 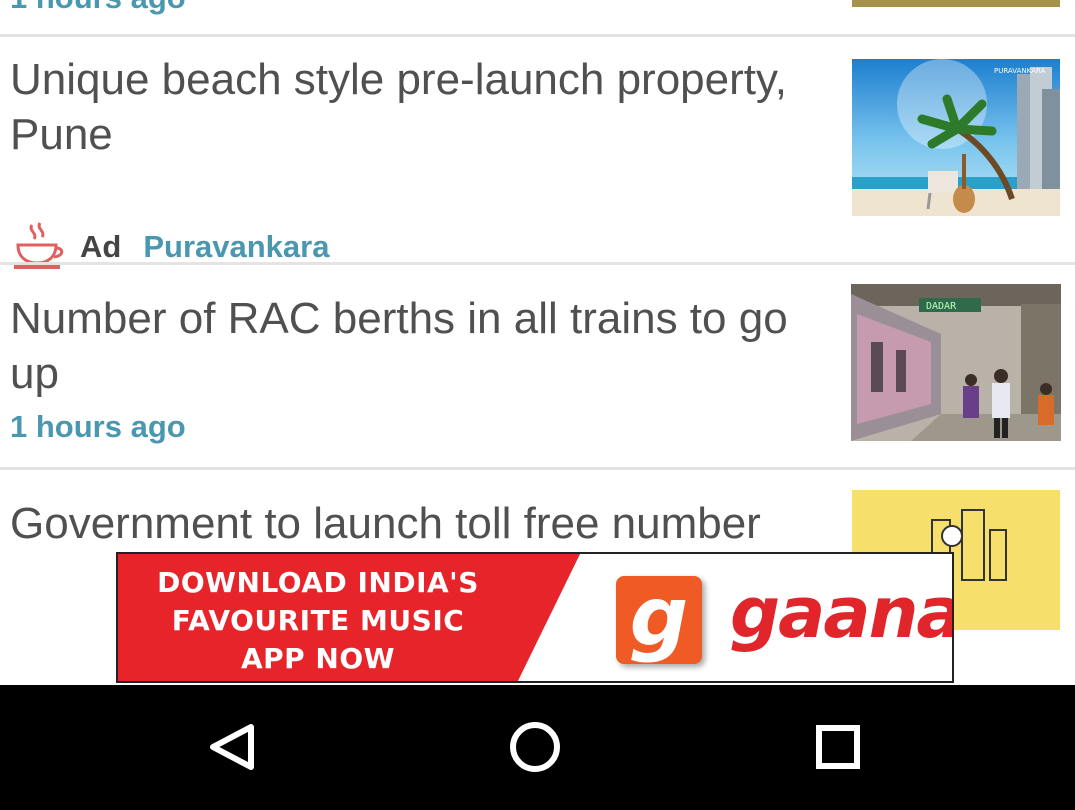 I want to click on recents-button, so click(x=838, y=747).